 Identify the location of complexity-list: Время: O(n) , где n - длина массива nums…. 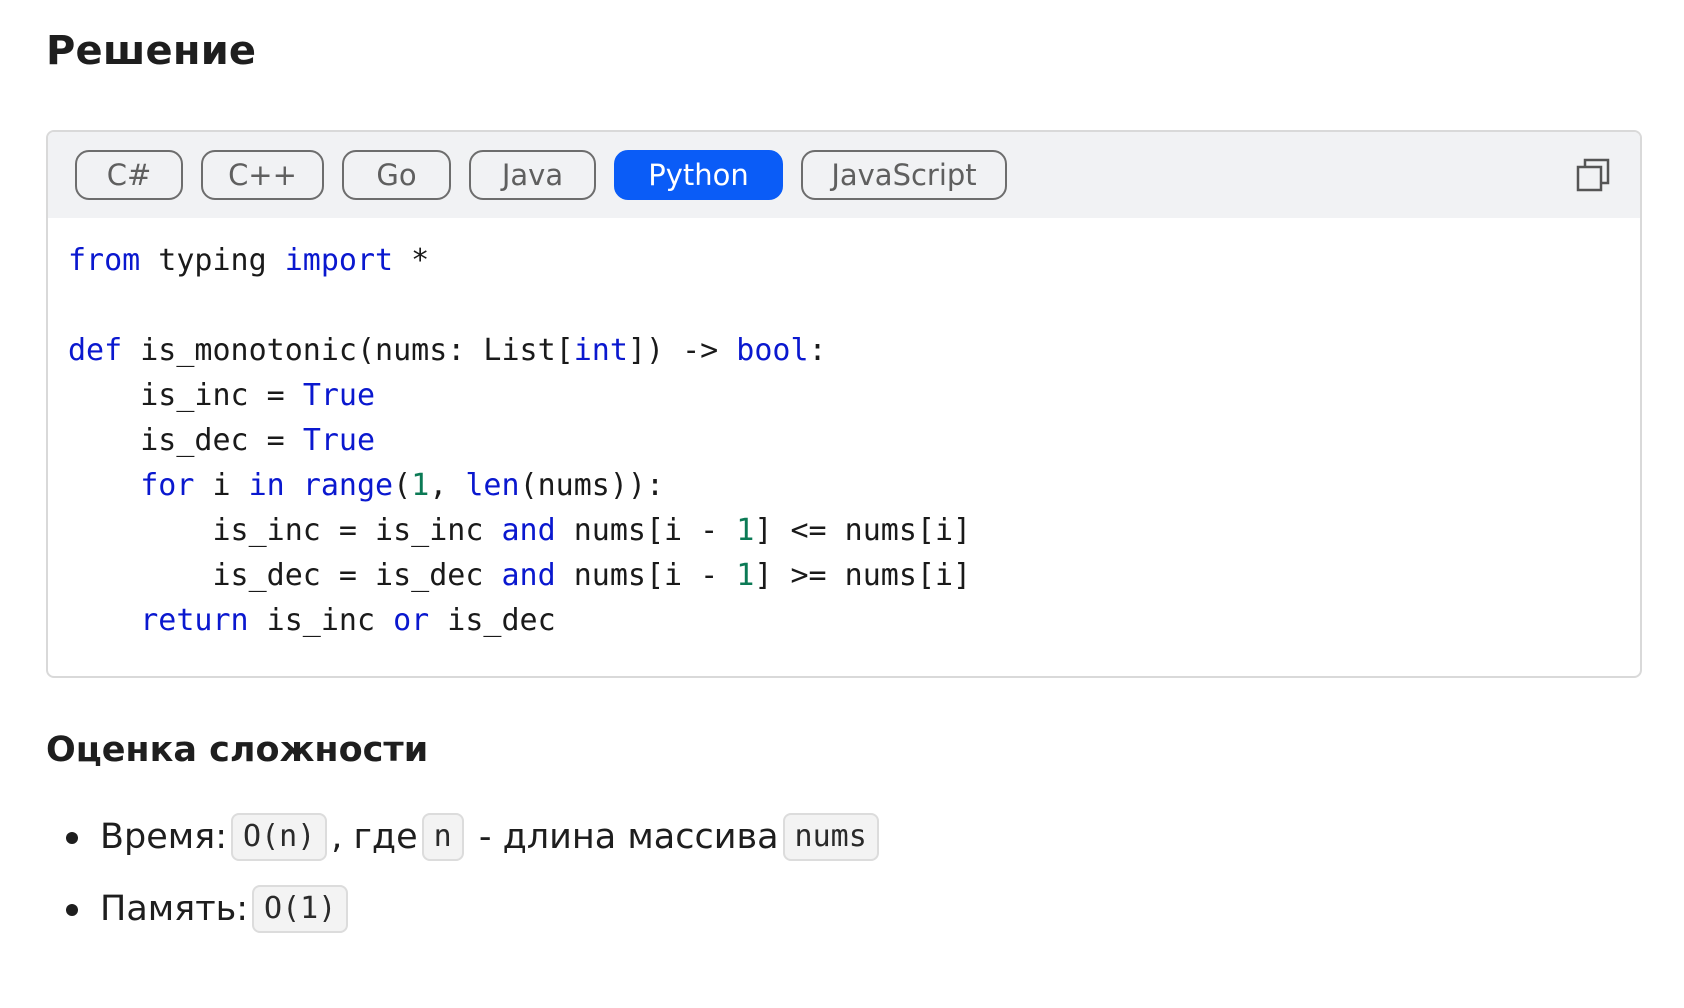
(474, 884).